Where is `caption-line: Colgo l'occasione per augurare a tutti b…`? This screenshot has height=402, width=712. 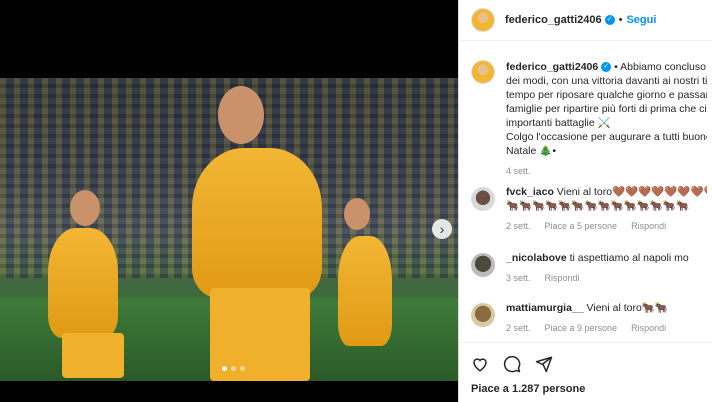 caption-line: Colgo l'occasione per augurare a tutti b… is located at coordinates (606, 137).